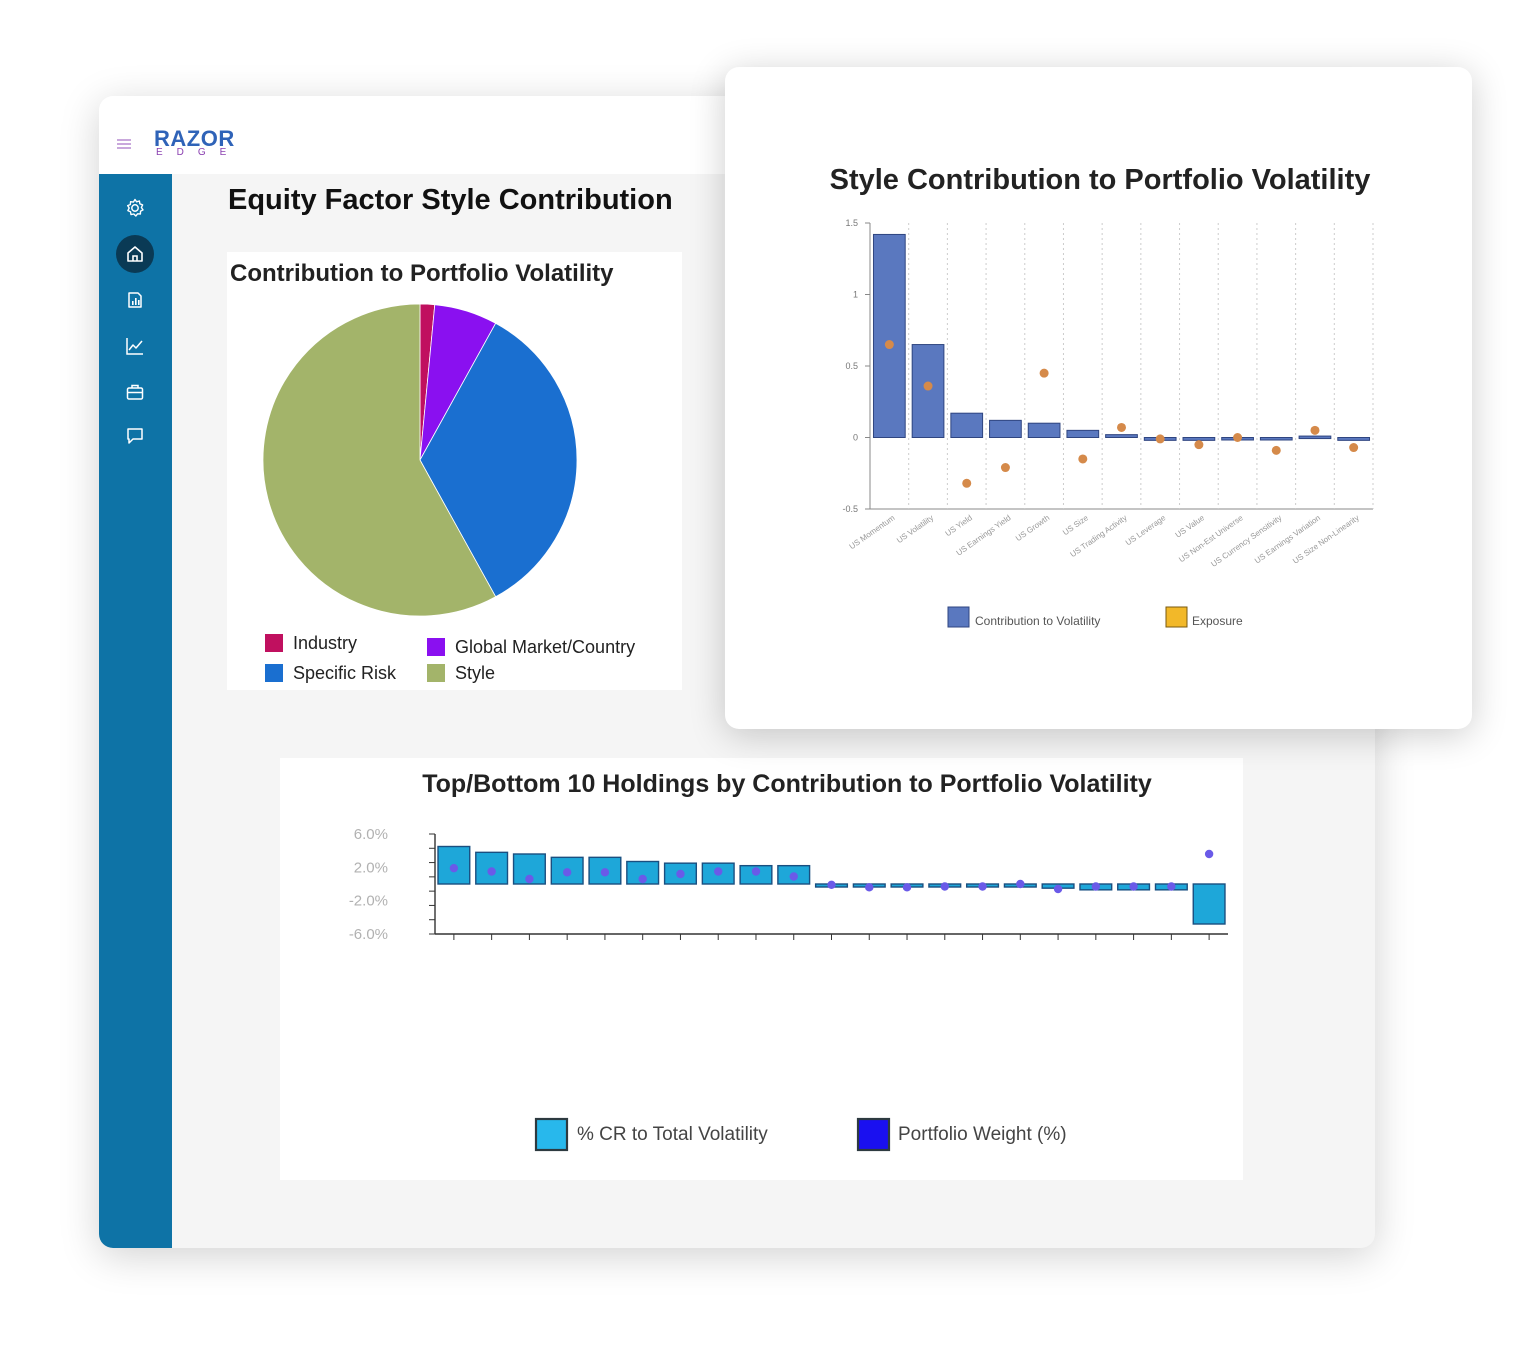  What do you see at coordinates (672, 1134) in the screenshot?
I see `legend-label: % CR to Total Volatility` at bounding box center [672, 1134].